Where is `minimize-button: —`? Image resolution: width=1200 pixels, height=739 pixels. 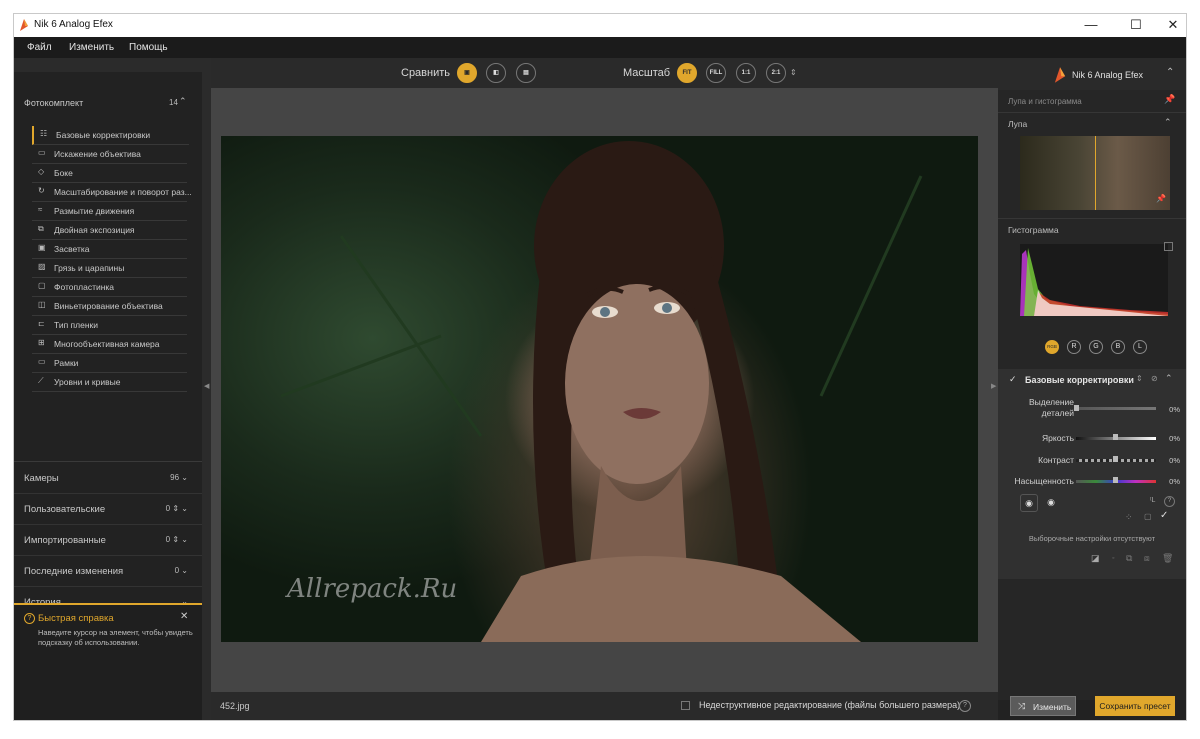 minimize-button: — is located at coordinates (1091, 25).